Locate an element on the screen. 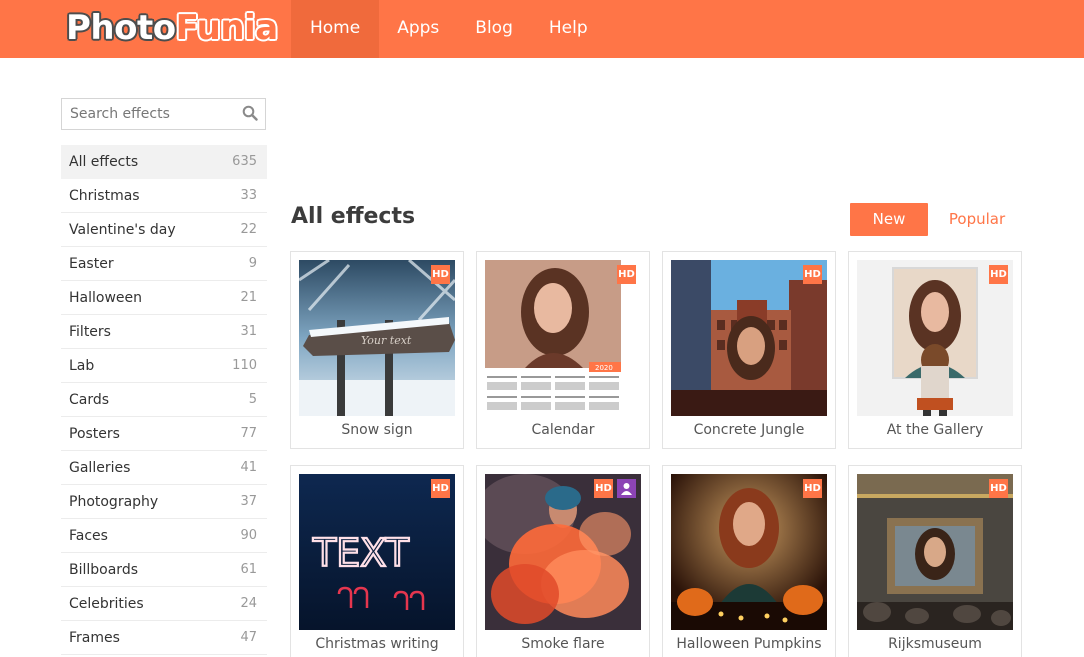 This screenshot has height=657, width=1084. category-filters: Filters 31 is located at coordinates (164, 332).